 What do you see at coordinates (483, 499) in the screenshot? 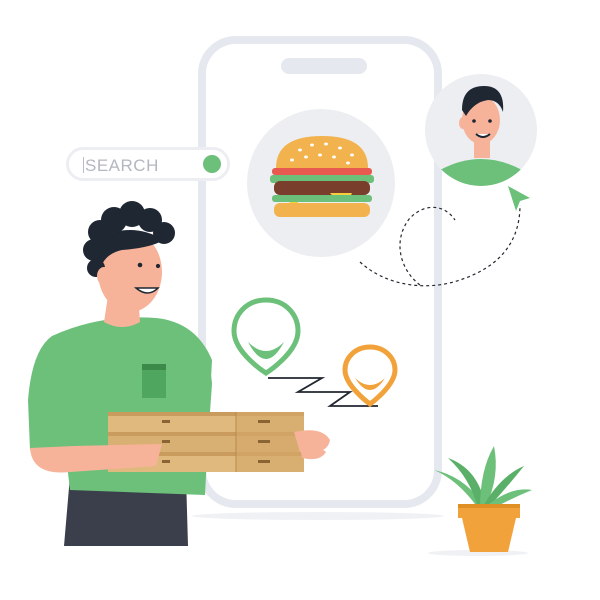
I see `potted-plant` at bounding box center [483, 499].